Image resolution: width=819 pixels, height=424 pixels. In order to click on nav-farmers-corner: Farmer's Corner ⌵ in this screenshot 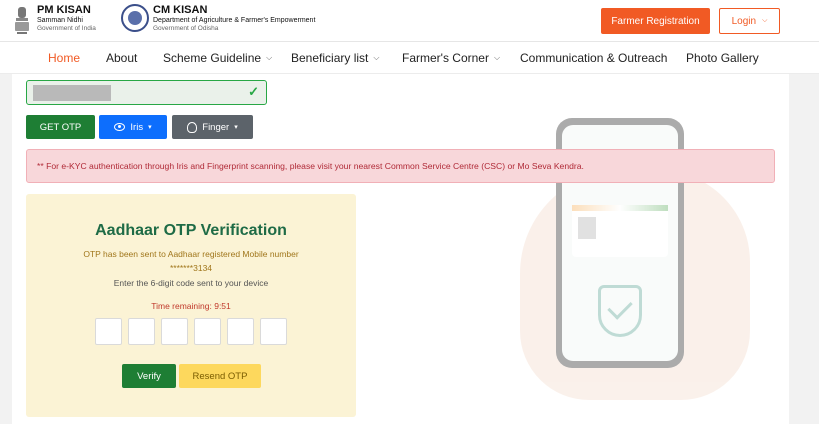, I will do `click(451, 58)`.